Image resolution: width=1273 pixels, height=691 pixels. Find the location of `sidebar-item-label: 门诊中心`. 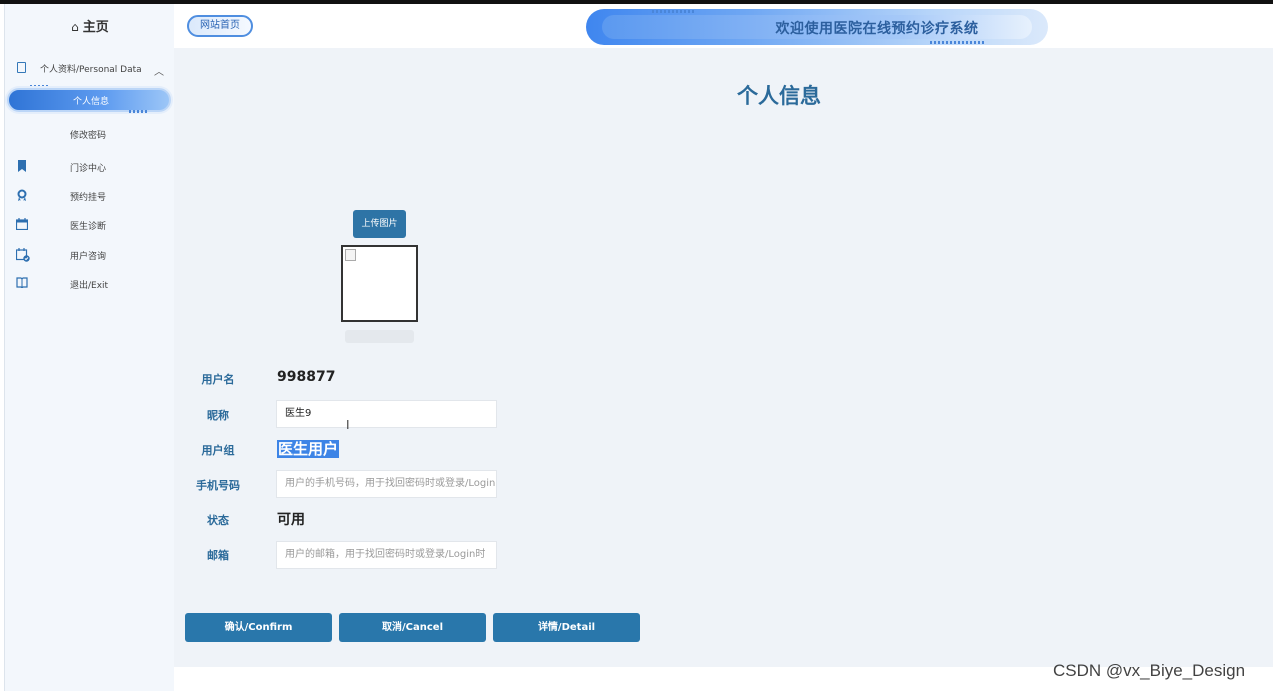

sidebar-item-label: 门诊中心 is located at coordinates (88, 169).